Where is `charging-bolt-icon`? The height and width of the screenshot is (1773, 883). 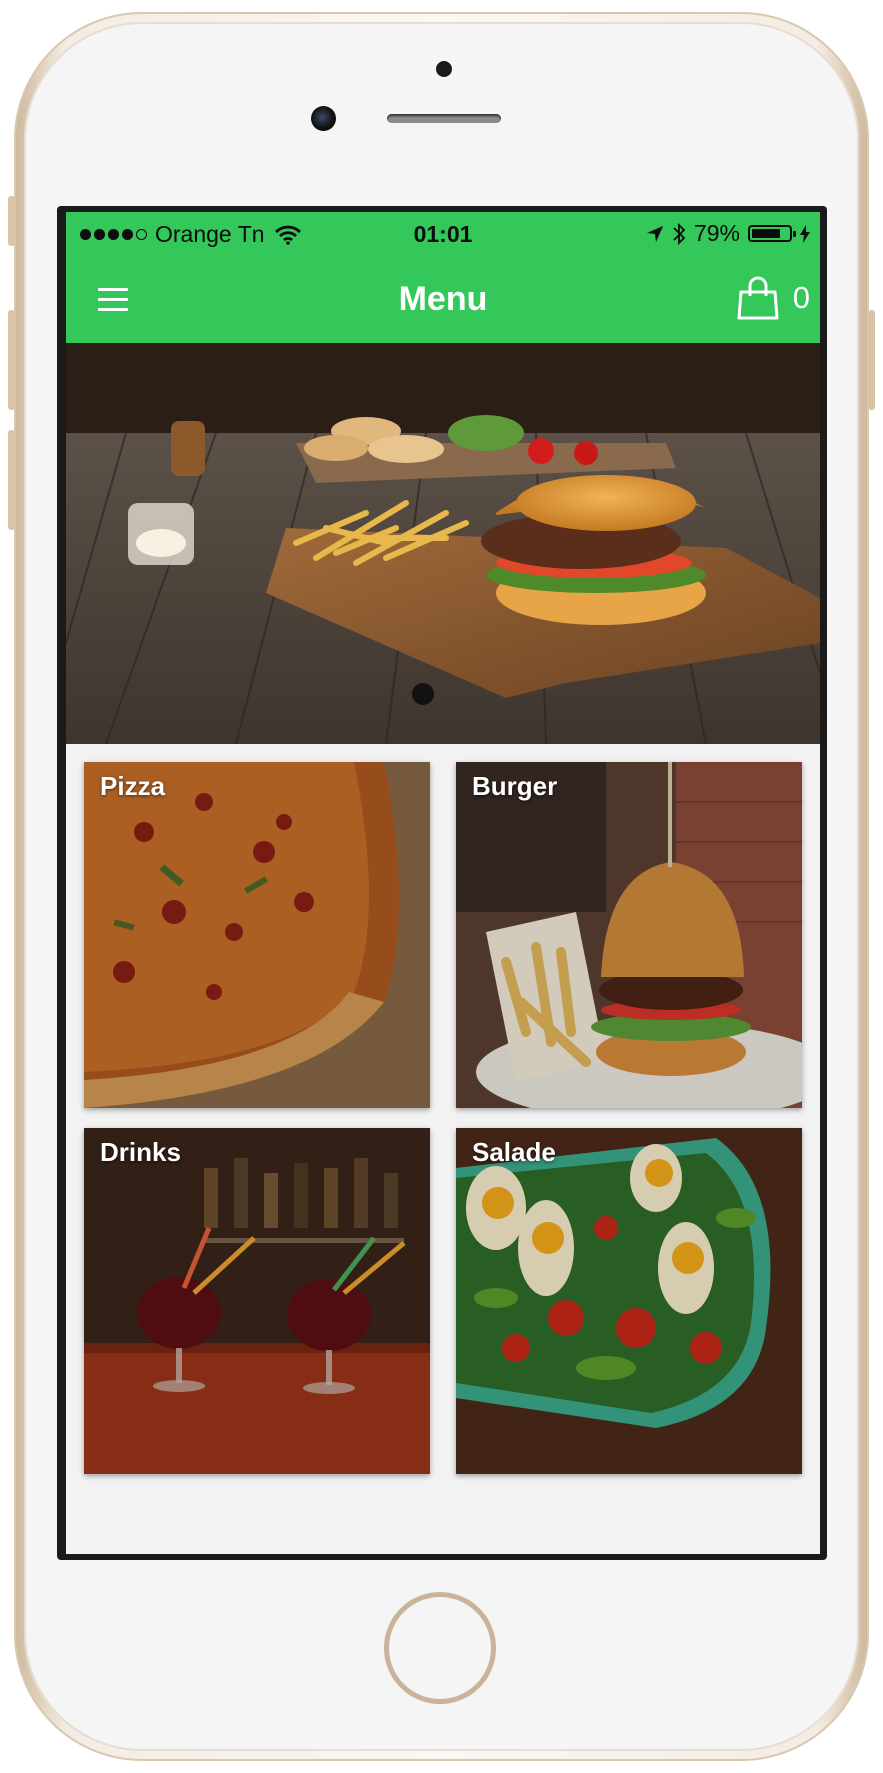
charging-bolt-icon is located at coordinates (805, 233).